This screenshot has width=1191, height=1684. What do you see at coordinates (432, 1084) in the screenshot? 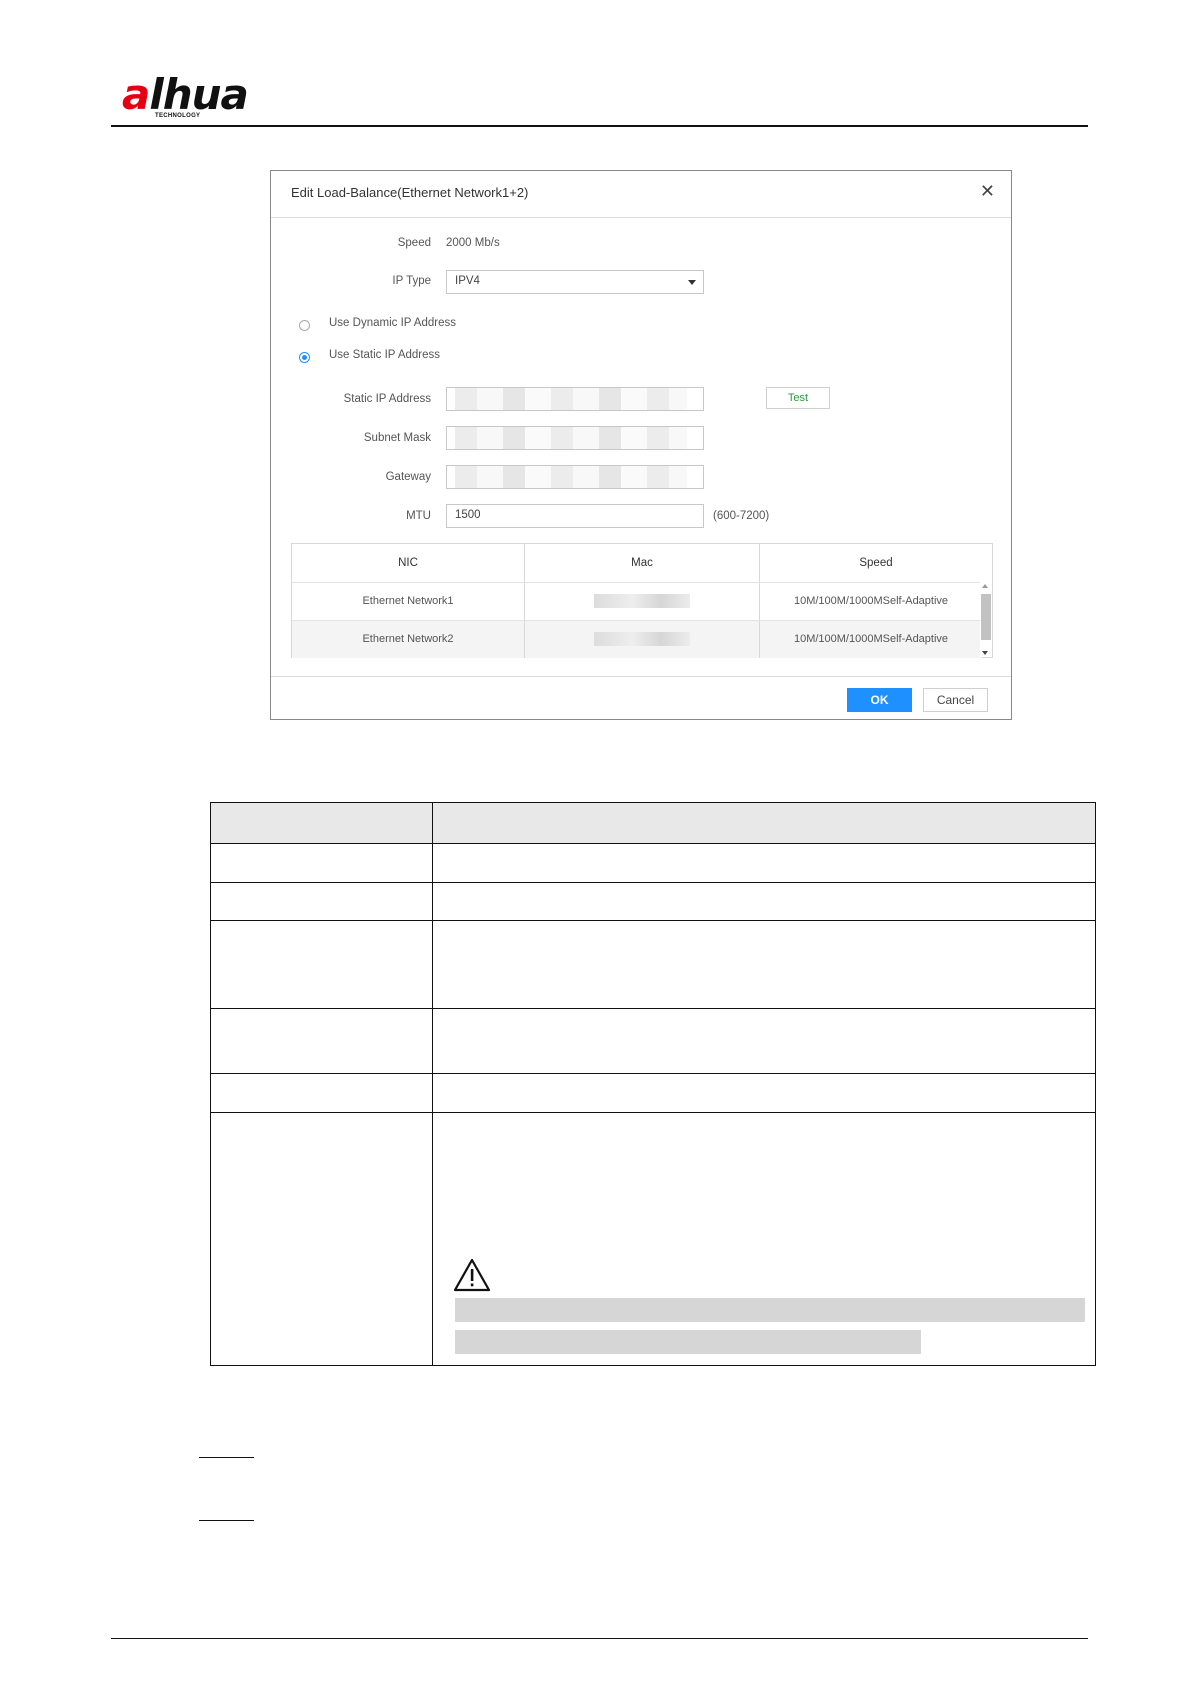
I see `column-divider` at bounding box center [432, 1084].